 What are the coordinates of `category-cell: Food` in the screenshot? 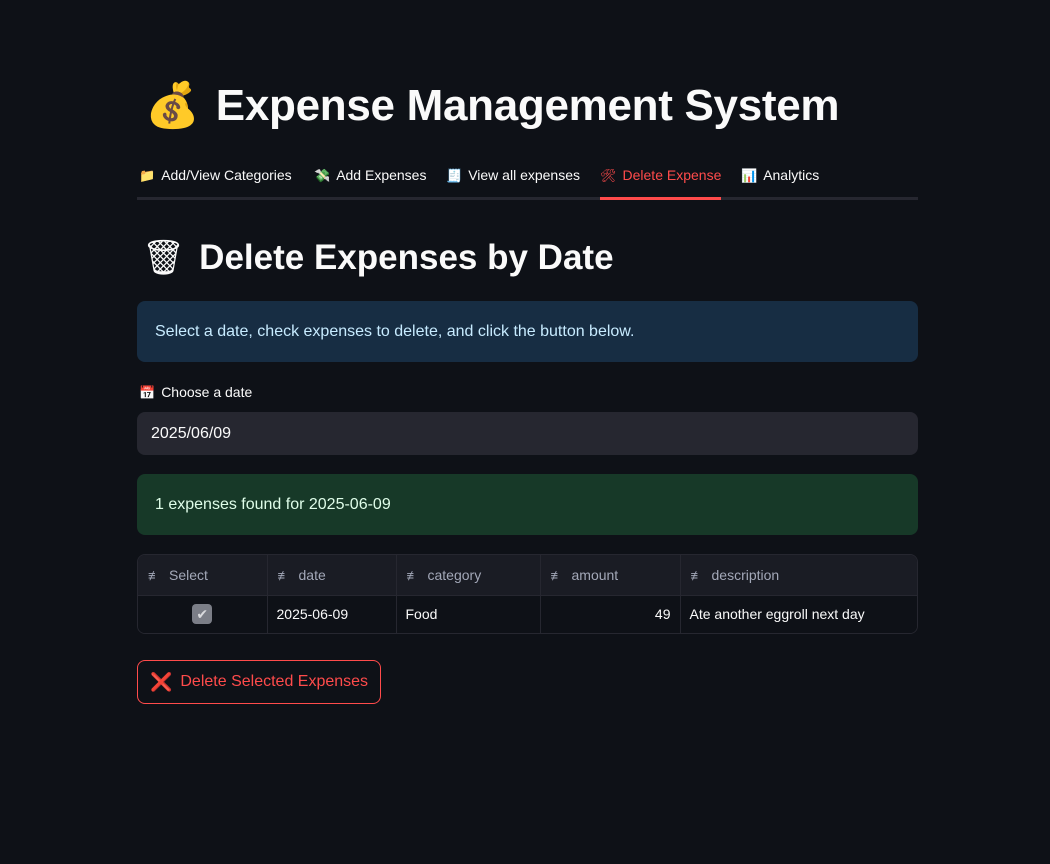 It's located at (468, 614).